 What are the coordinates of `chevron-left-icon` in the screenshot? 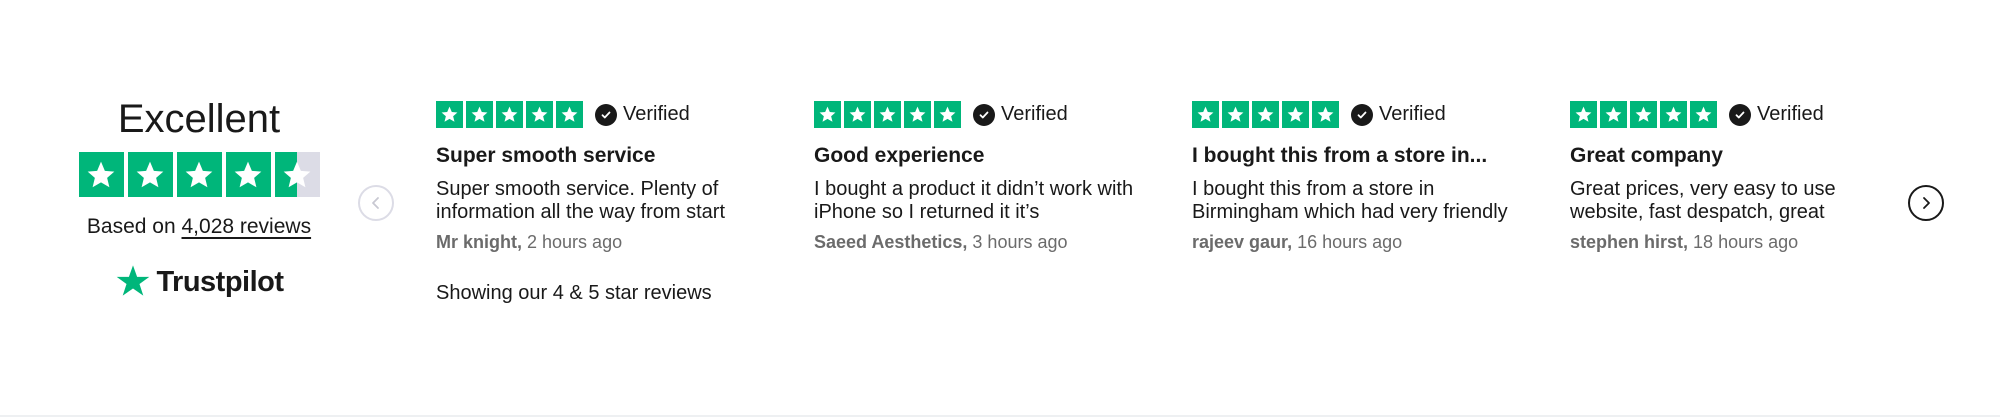 It's located at (375, 203).